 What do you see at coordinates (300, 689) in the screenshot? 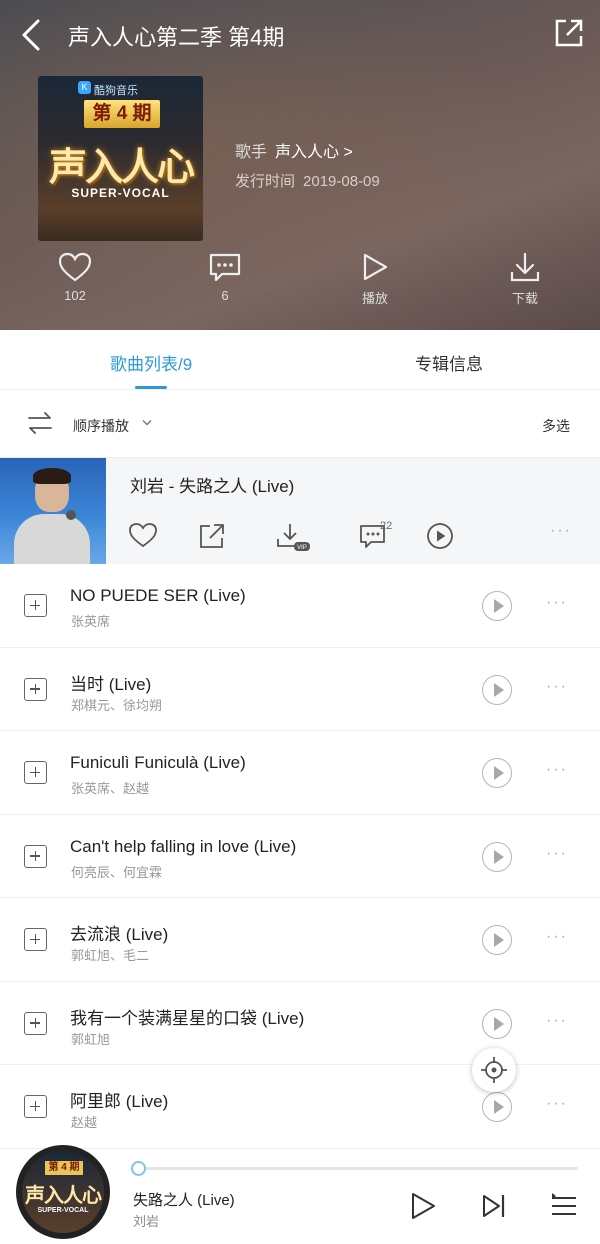
I see `song-row: 当时 (Live) 郑棋元、徐均朔 ···` at bounding box center [300, 689].